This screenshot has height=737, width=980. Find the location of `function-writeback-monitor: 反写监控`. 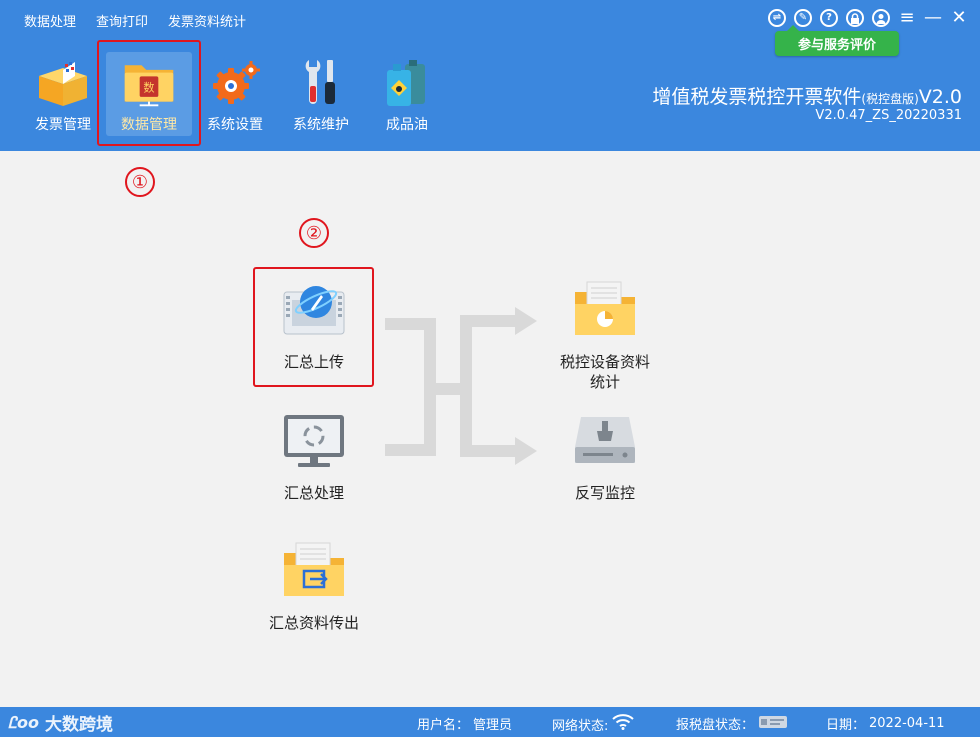

function-writeback-monitor: 反写监控 is located at coordinates (605, 456).